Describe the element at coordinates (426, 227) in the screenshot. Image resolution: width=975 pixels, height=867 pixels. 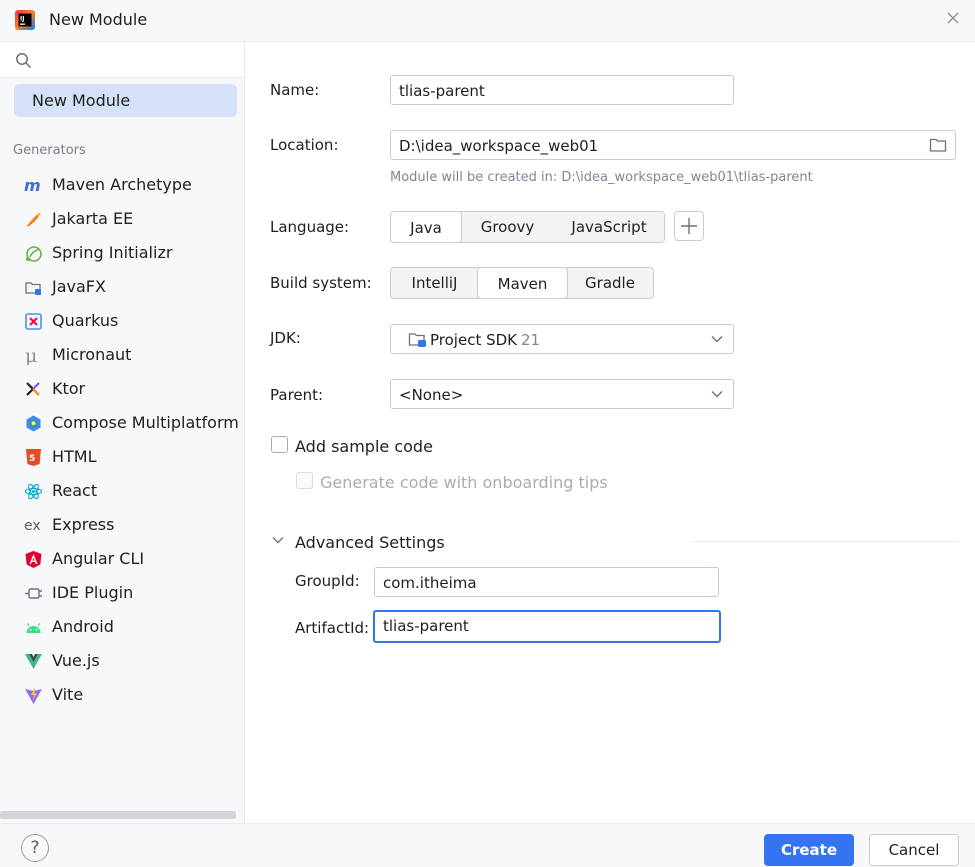
I see `language-option-java: Java` at that location.